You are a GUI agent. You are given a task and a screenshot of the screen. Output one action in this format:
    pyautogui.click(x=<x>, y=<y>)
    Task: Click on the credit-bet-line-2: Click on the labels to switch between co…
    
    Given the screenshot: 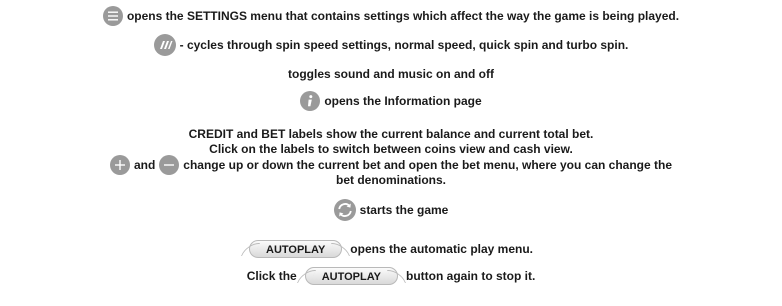 What is the action you would take?
    pyautogui.click(x=391, y=148)
    